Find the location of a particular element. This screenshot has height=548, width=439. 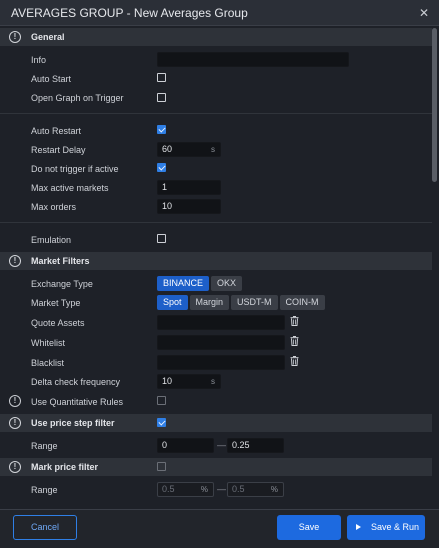

delta-check-label: Delta check frequency is located at coordinates (76, 382).